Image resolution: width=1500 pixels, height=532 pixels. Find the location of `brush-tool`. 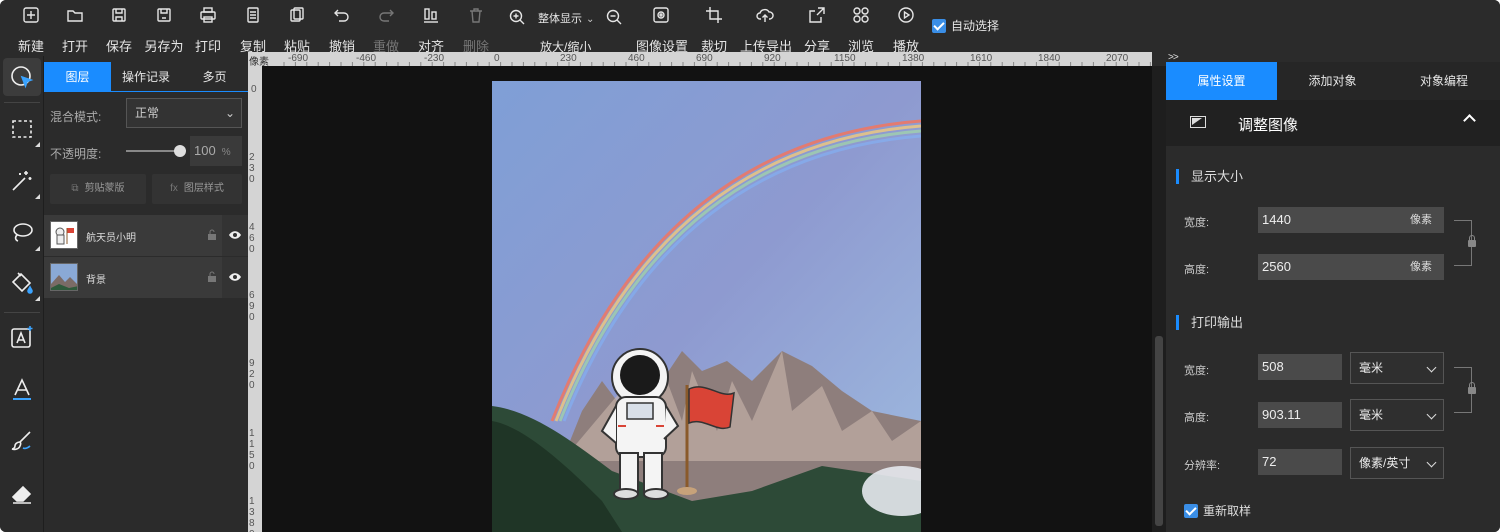

brush-tool is located at coordinates (22, 441).